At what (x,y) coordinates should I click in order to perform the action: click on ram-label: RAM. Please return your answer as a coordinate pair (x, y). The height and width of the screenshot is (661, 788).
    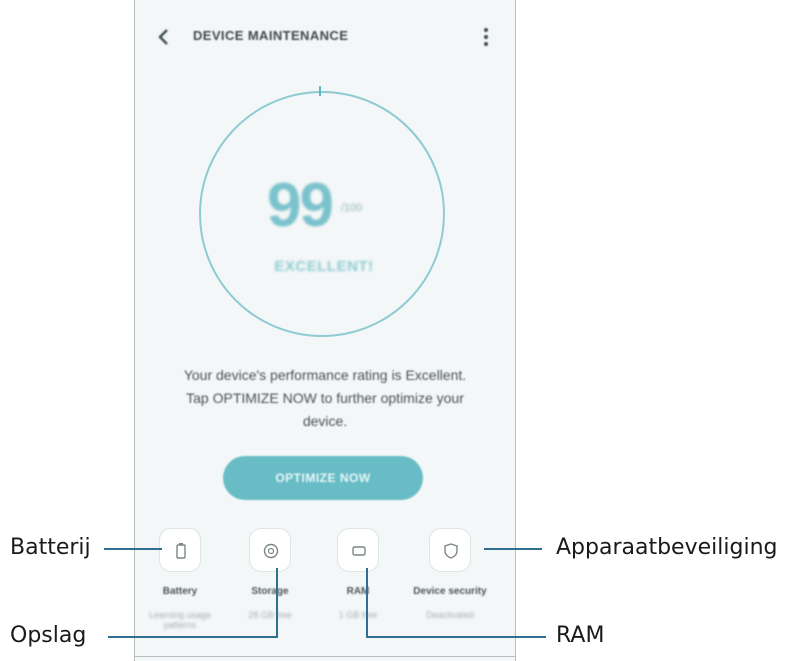
    Looking at the image, I should click on (358, 591).